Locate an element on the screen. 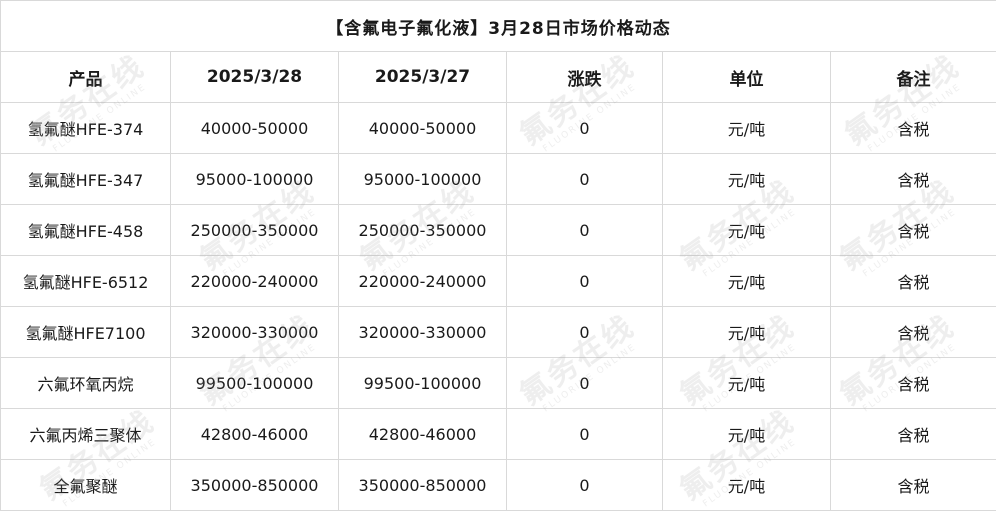 This screenshot has width=996, height=515. price-0328: 250000-350000 is located at coordinates (255, 230).